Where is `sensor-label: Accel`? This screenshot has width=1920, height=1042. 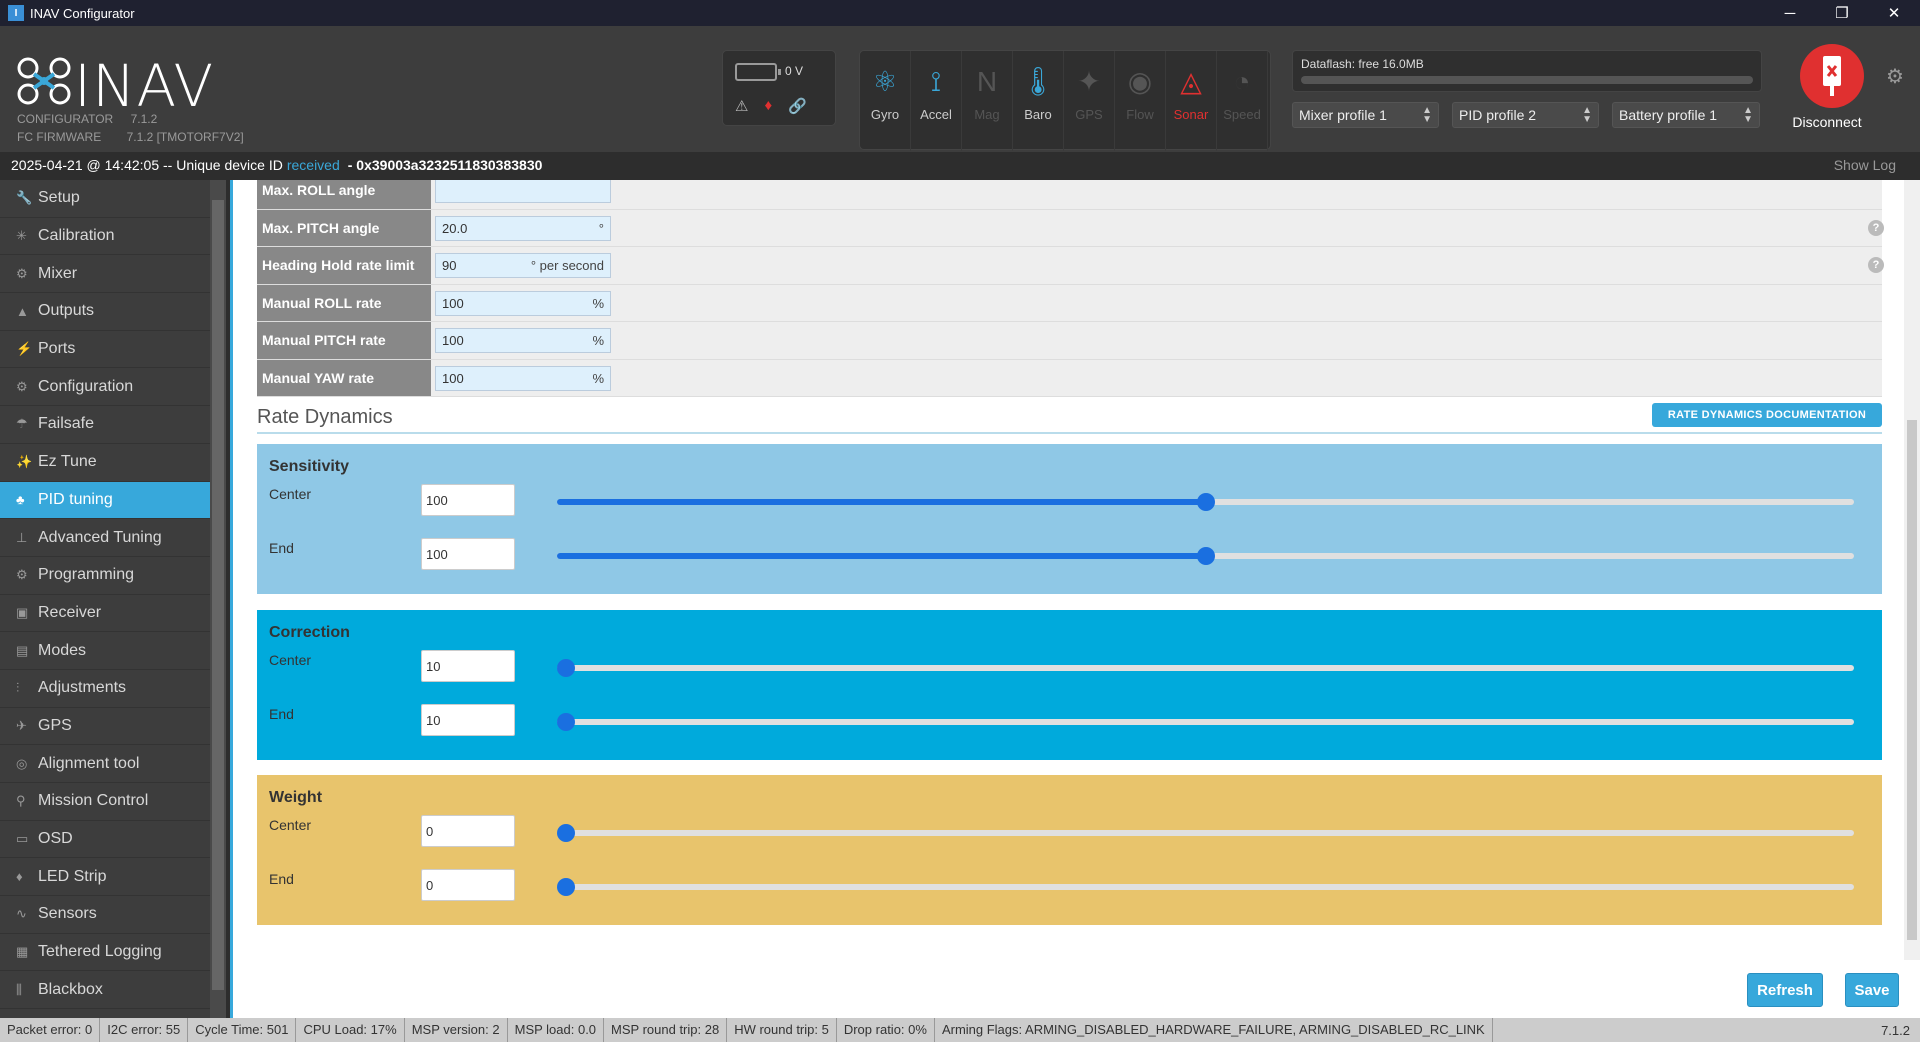
sensor-label: Accel is located at coordinates (936, 114).